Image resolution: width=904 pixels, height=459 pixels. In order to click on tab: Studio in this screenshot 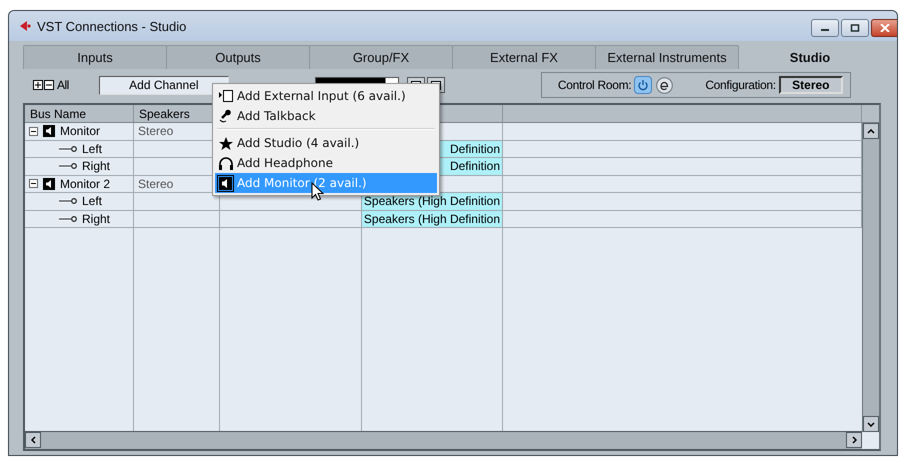, I will do `click(810, 57)`.